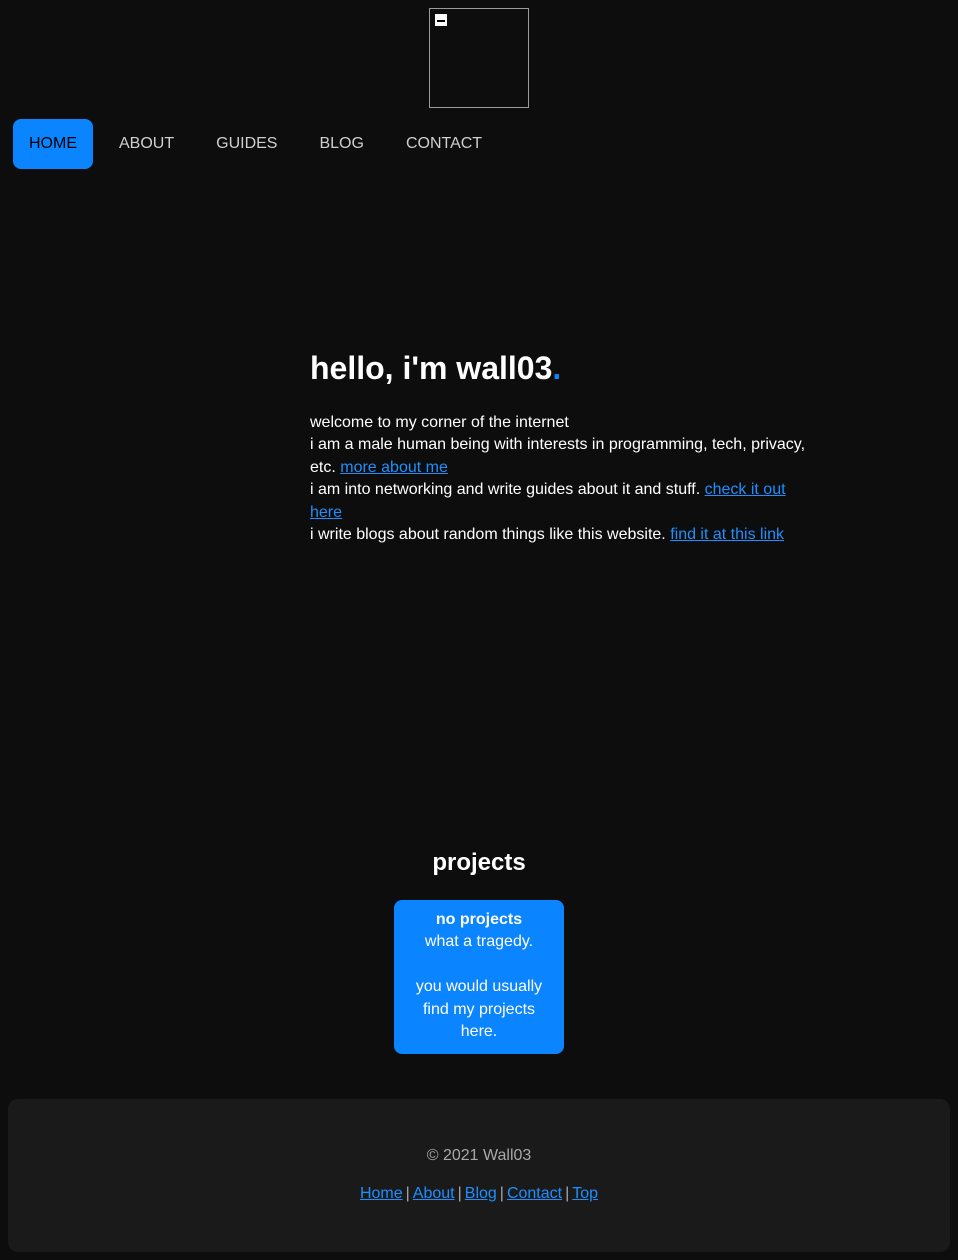 Image resolution: width=958 pixels, height=1260 pixels. I want to click on nav-guides: GUIDES, so click(246, 144).